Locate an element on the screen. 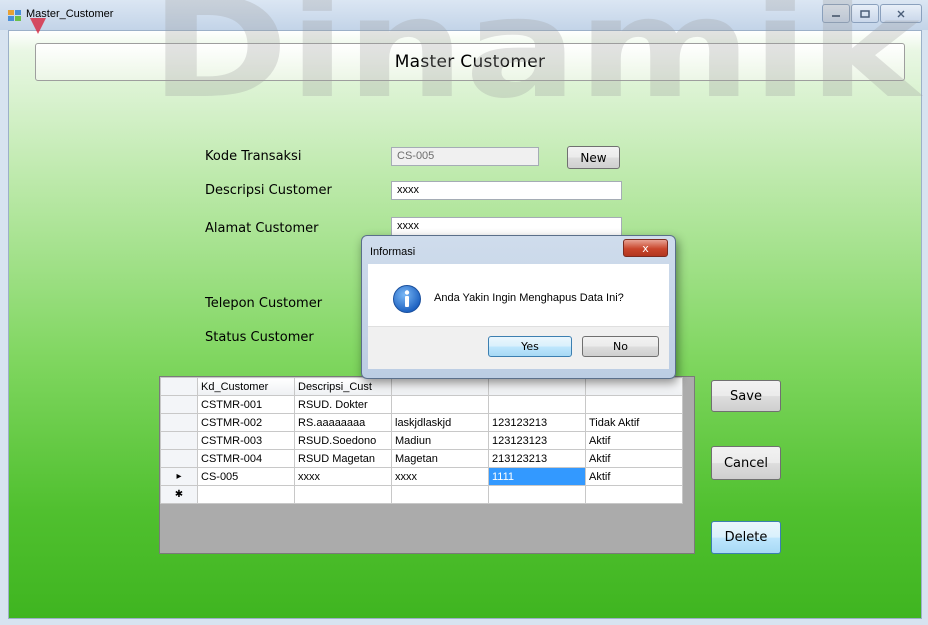 This screenshot has width=928, height=625. table-row-current: ▸ CS-005 xxxx xxxx 1111 Aktif is located at coordinates (421, 476).